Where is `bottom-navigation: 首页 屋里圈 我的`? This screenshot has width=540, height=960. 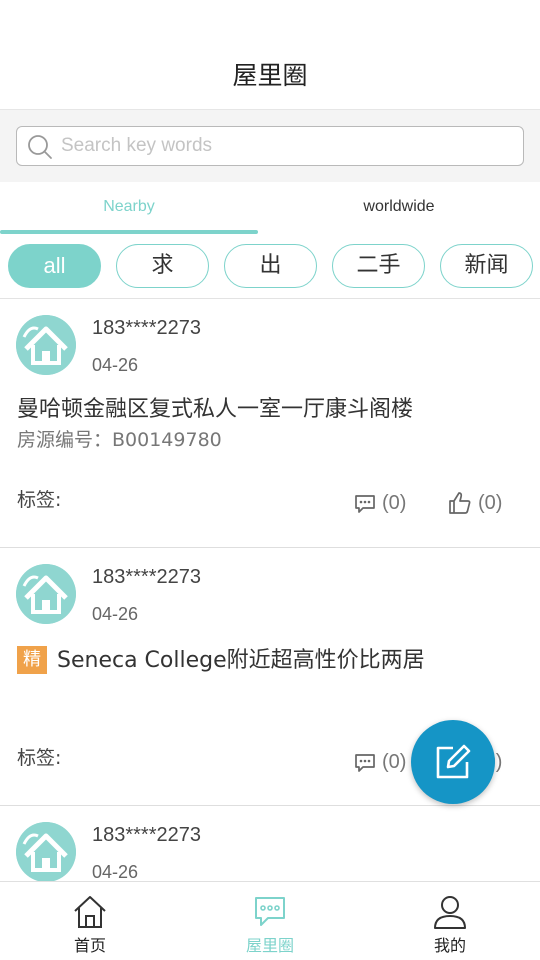 bottom-navigation: 首页 屋里圈 我的 is located at coordinates (270, 920).